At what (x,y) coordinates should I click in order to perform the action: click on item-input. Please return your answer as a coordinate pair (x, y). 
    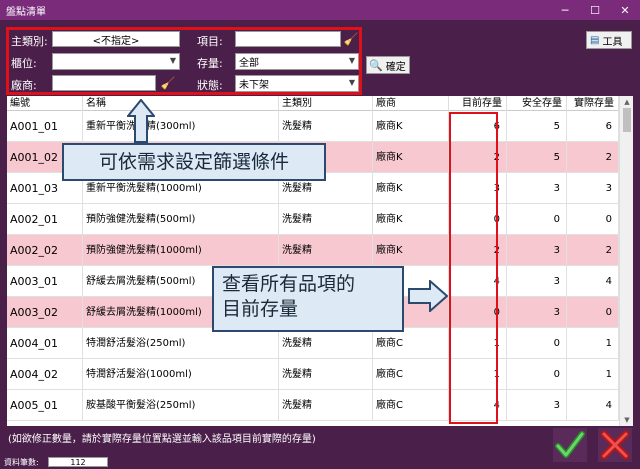
    Looking at the image, I should click on (288, 39).